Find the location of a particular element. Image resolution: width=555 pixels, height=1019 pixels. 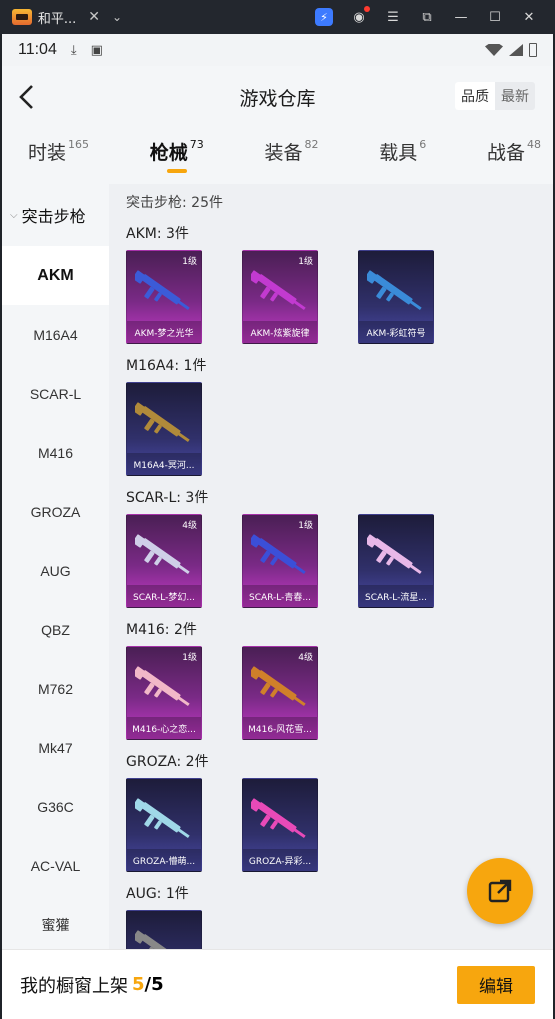

sidebar-item-mk47: Mk47 is located at coordinates (55, 747).